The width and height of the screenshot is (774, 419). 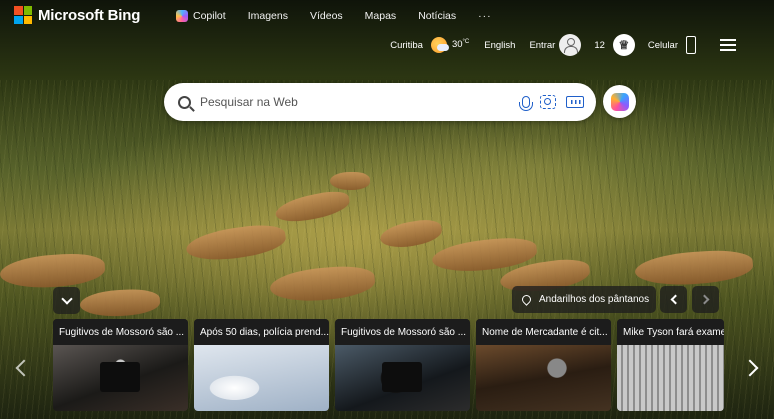 I want to click on weather-icon, so click(x=439, y=45).